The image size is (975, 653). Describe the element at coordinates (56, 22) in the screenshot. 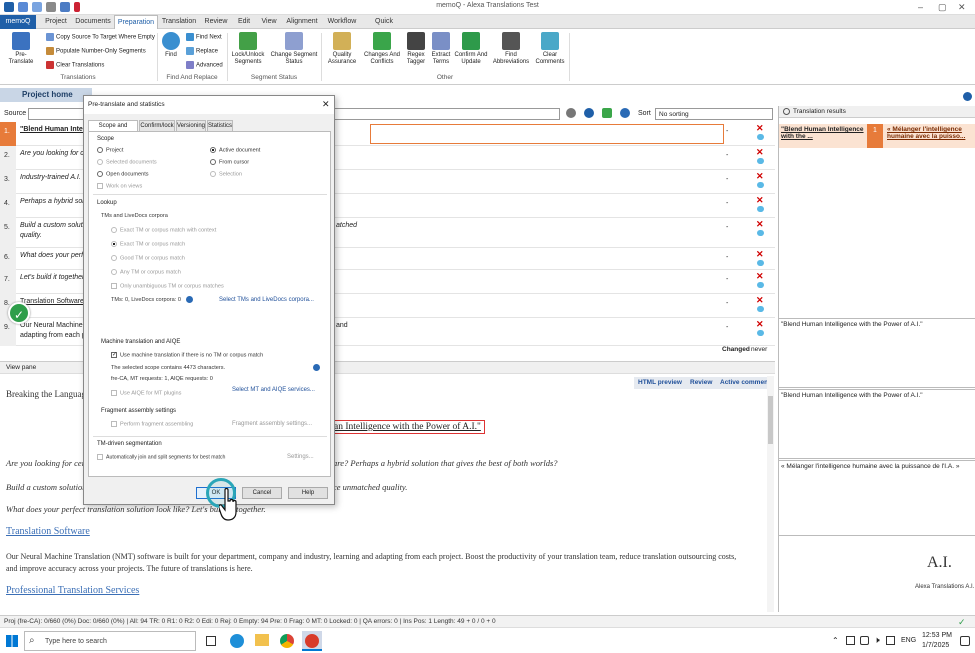

I see `tab-project: Project` at that location.